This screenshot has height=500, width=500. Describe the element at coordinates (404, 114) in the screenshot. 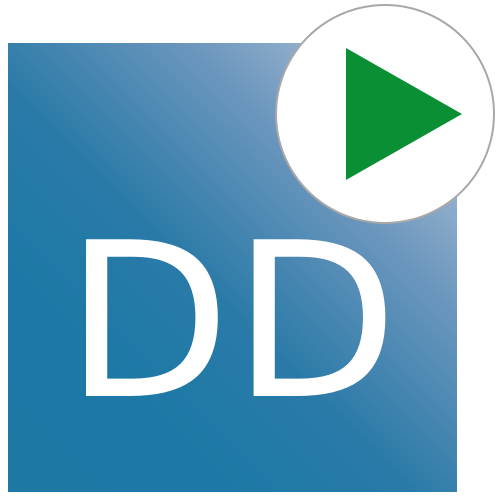

I see `play-icon` at that location.